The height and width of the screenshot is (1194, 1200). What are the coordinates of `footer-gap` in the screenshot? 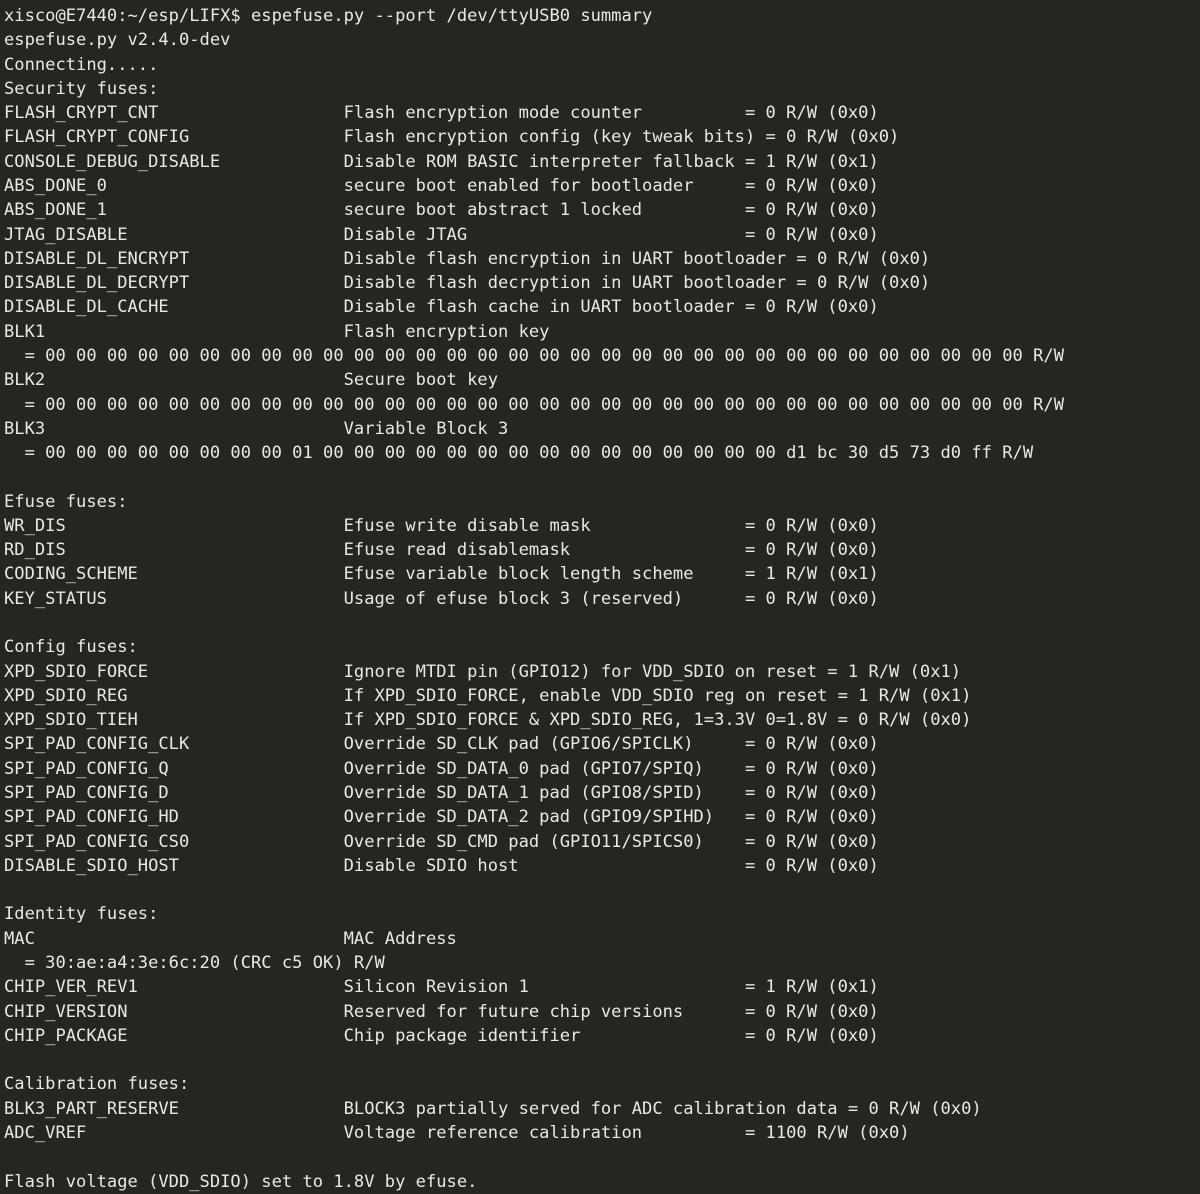 It's located at (602, 1157).